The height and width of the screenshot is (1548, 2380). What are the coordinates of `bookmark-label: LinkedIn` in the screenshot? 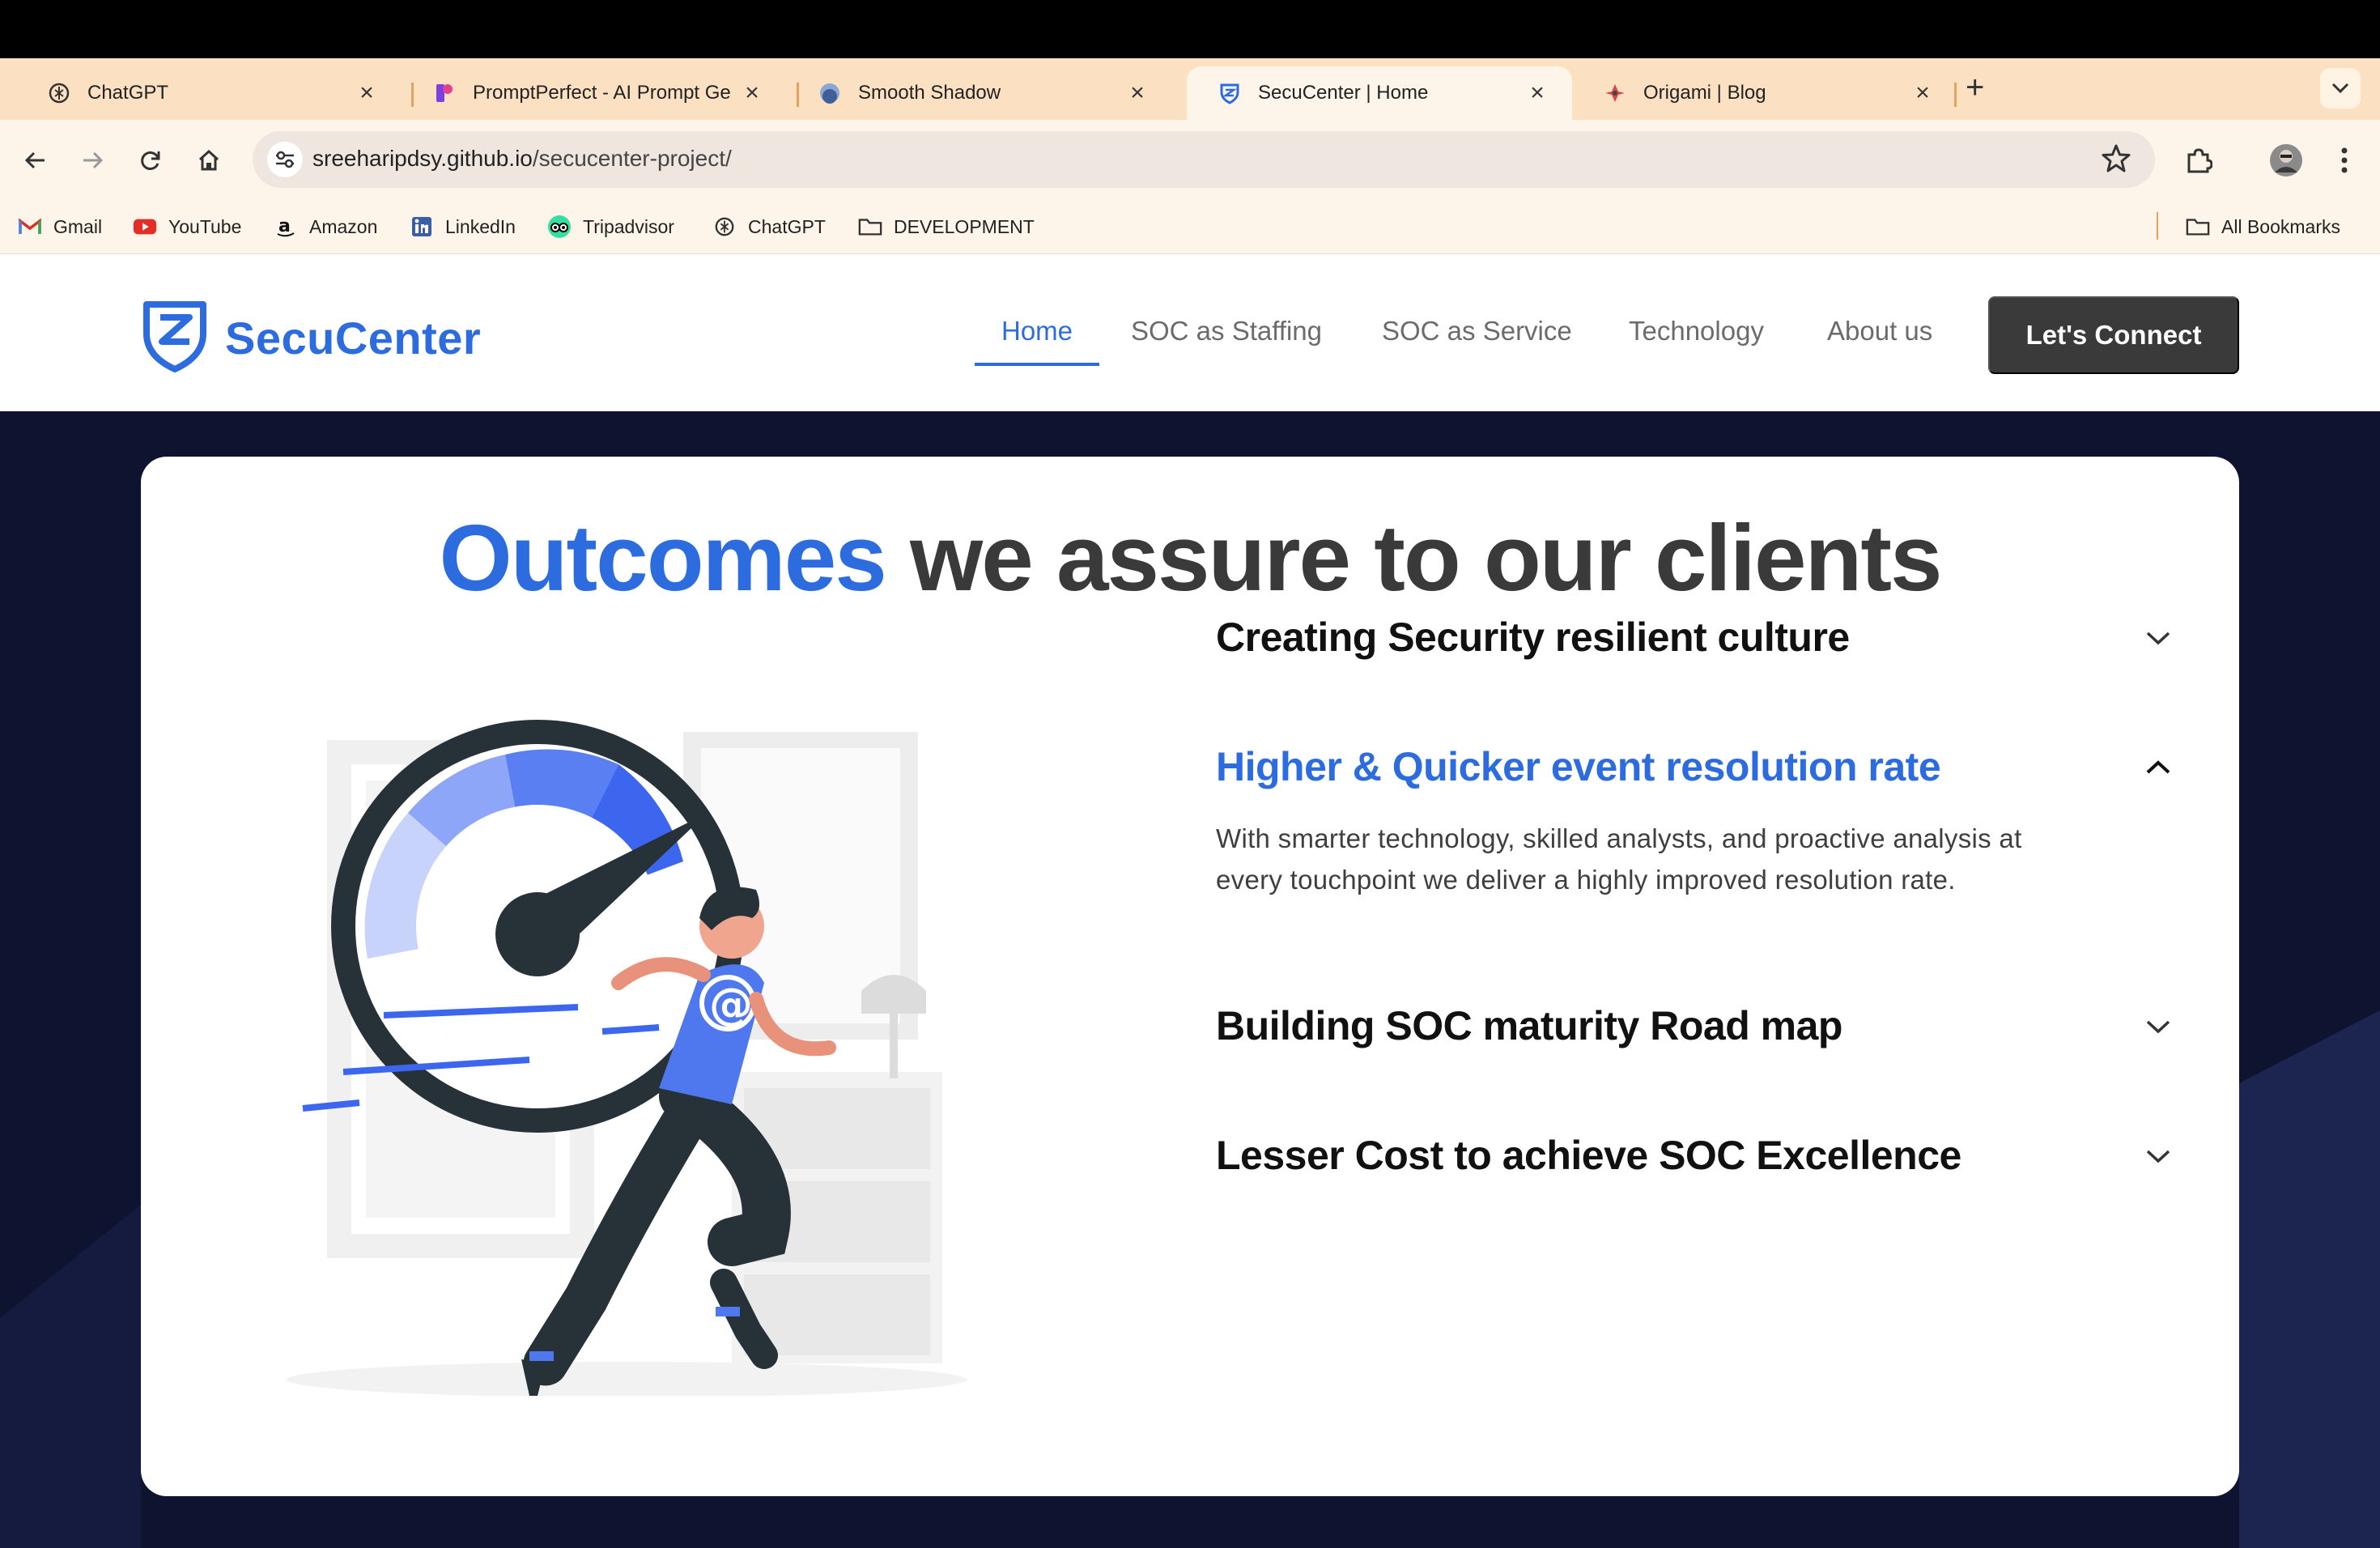 It's located at (481, 226).